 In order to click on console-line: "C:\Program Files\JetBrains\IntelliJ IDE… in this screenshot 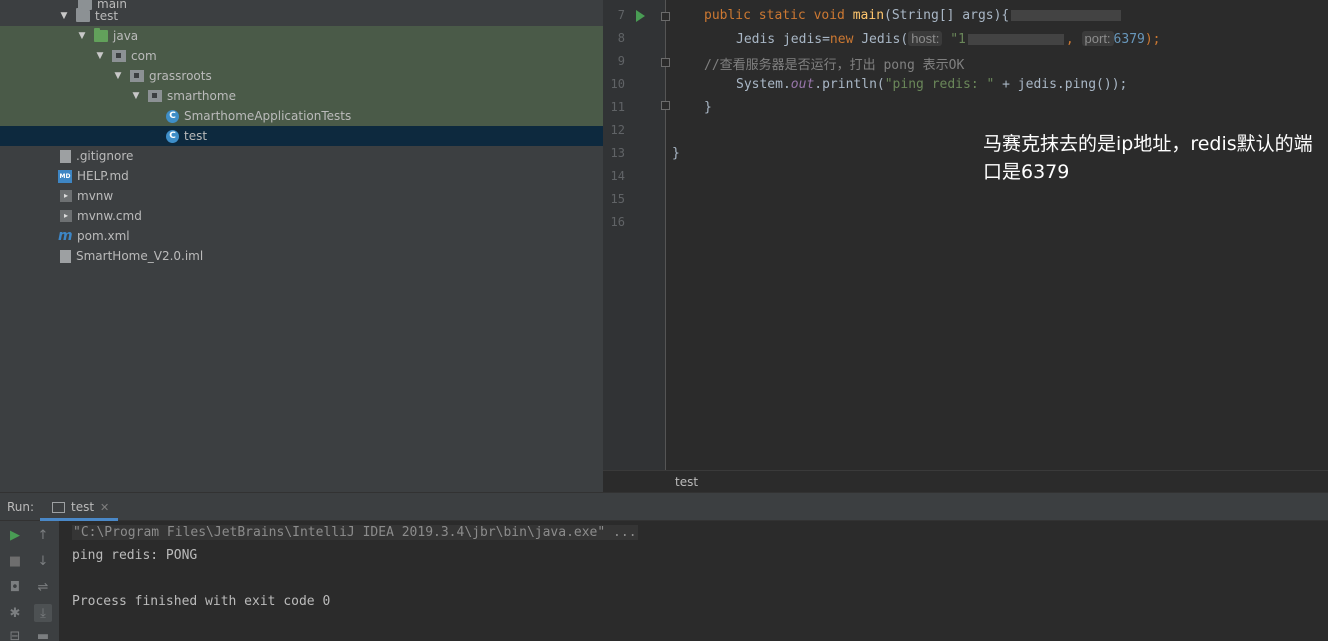, I will do `click(355, 532)`.